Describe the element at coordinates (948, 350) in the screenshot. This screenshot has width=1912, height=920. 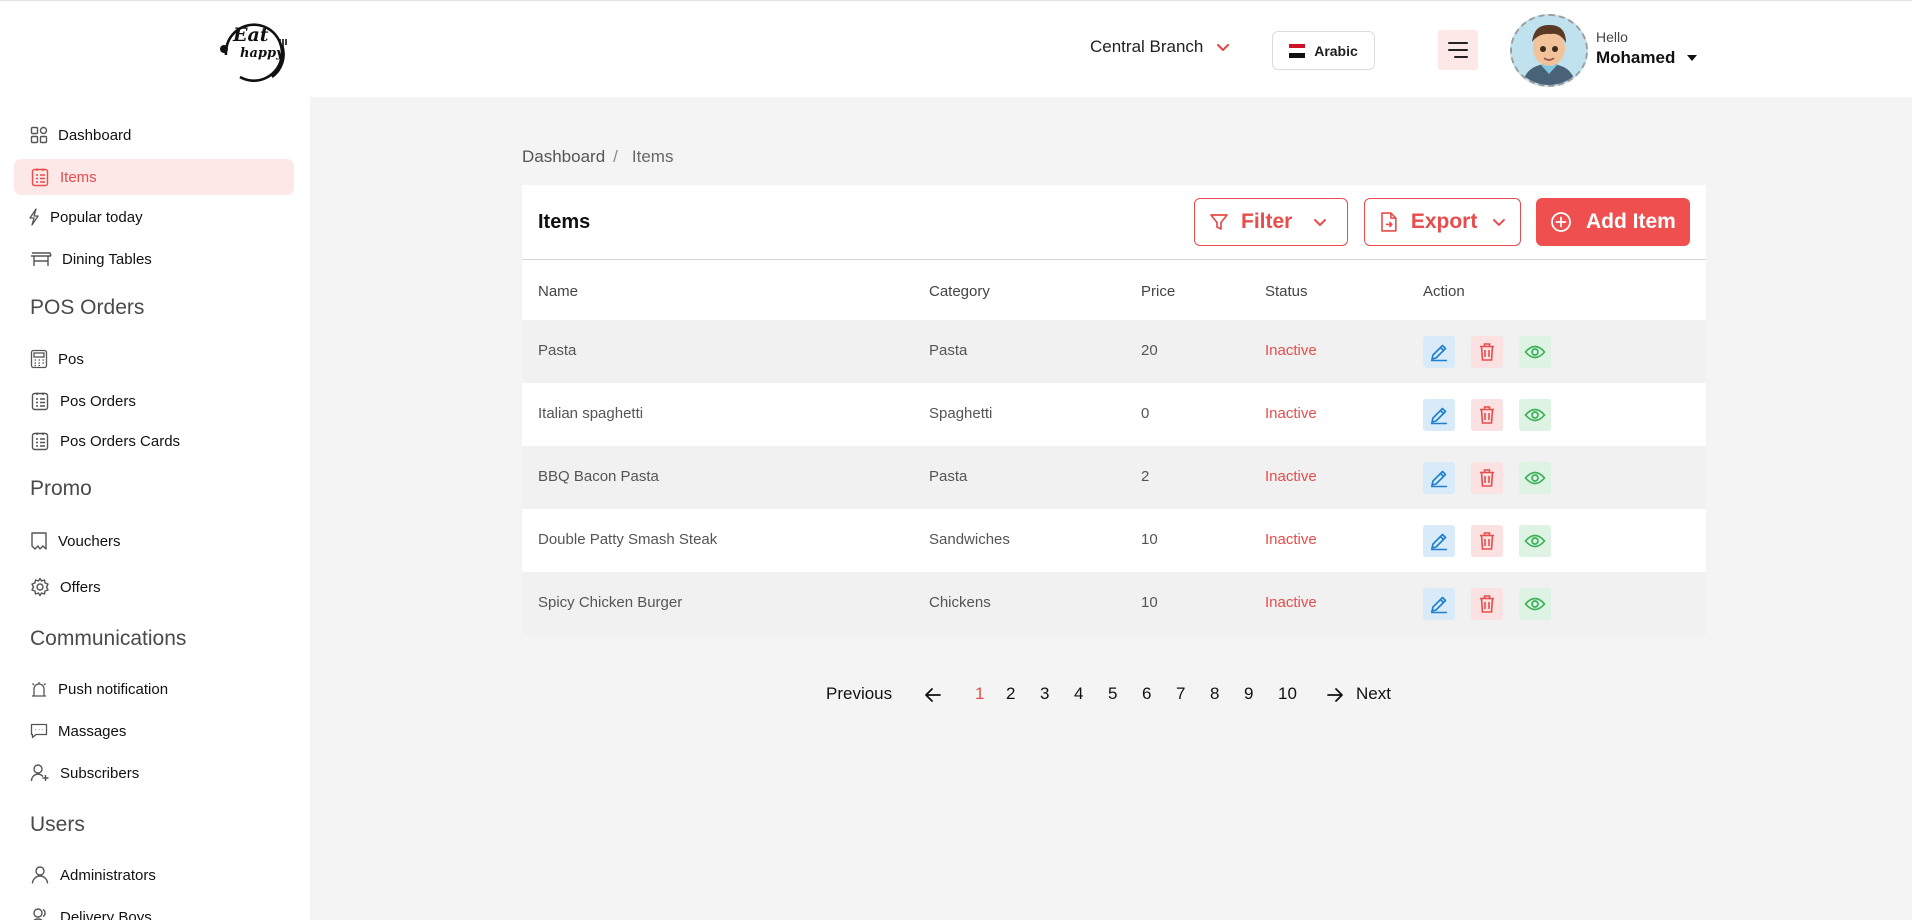
I see `cell-category: Pasta` at that location.